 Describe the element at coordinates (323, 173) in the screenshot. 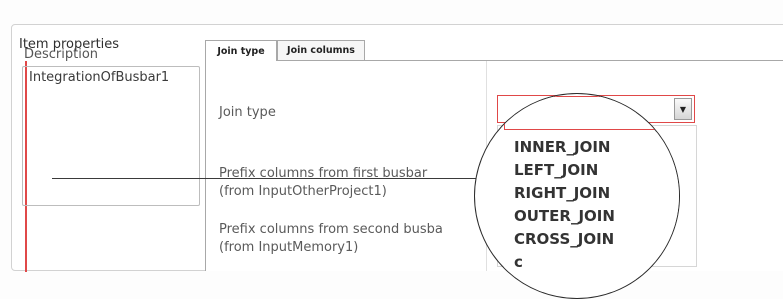

I see `prefix-first-label: Prefix columns from first busbar` at that location.